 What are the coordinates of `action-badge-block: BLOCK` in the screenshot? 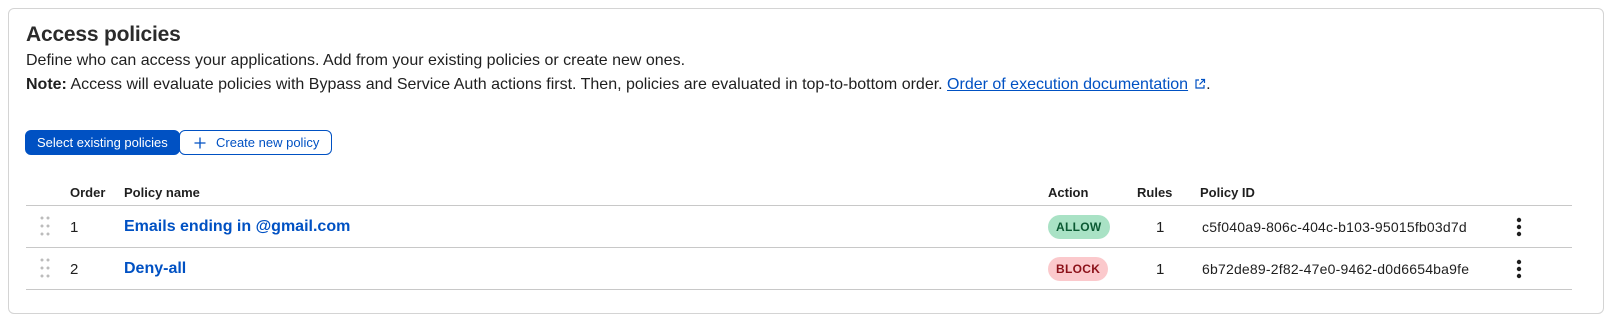 It's located at (1078, 269).